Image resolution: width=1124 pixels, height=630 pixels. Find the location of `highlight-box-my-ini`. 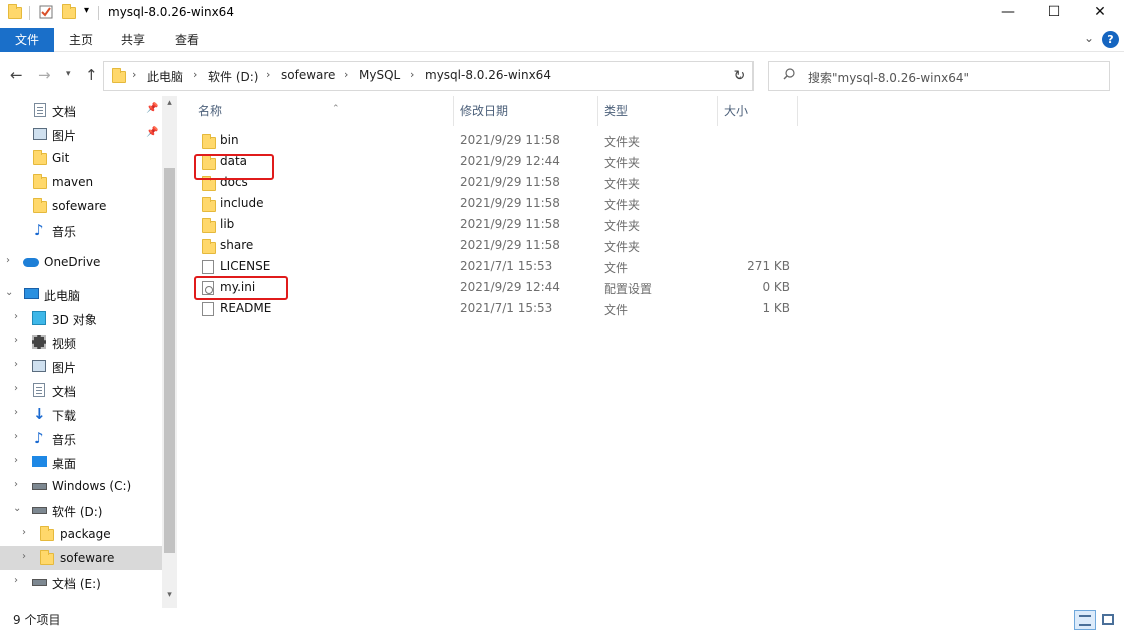

highlight-box-my-ini is located at coordinates (241, 288).